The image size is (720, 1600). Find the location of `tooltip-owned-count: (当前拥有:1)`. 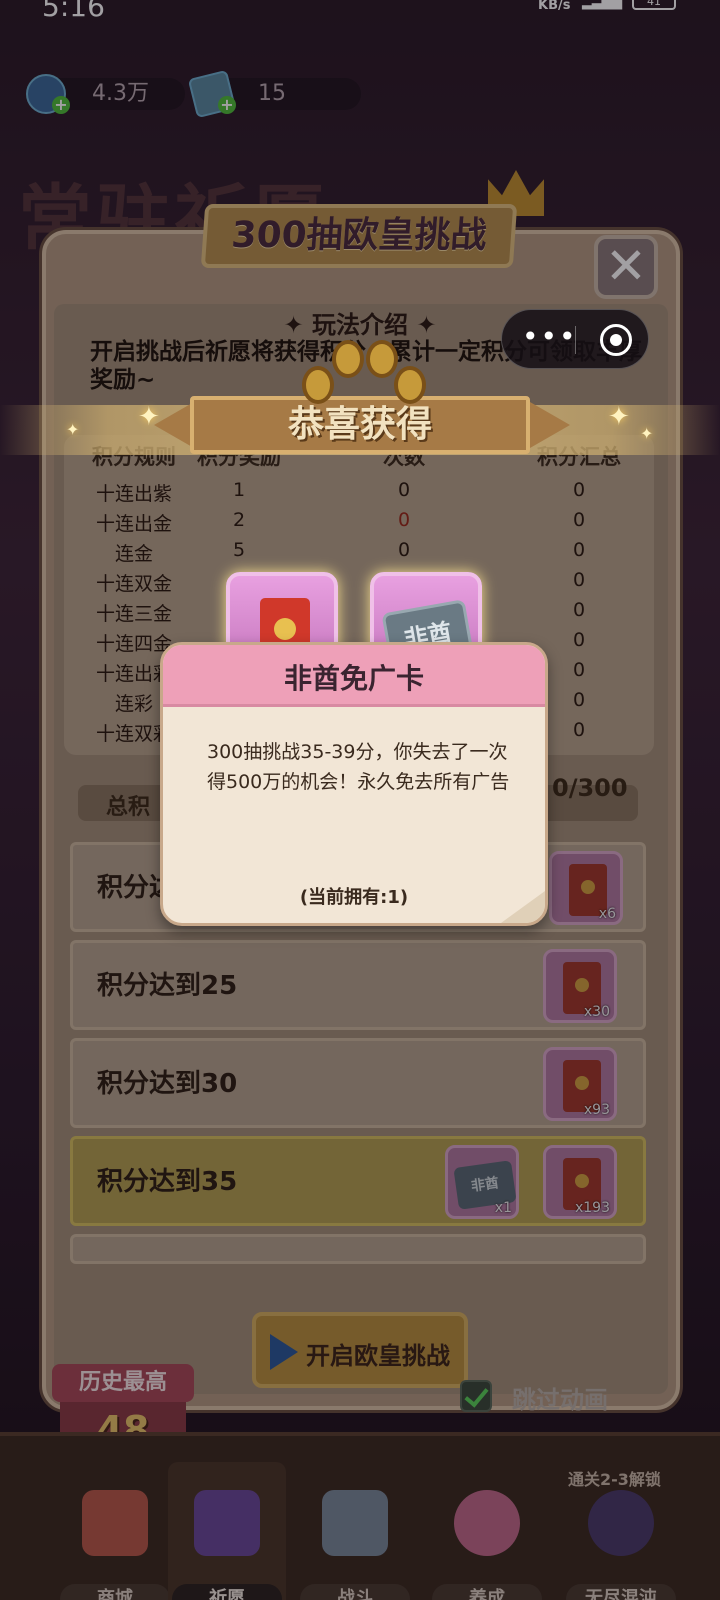

tooltip-owned-count: (当前拥有:1) is located at coordinates (354, 897).